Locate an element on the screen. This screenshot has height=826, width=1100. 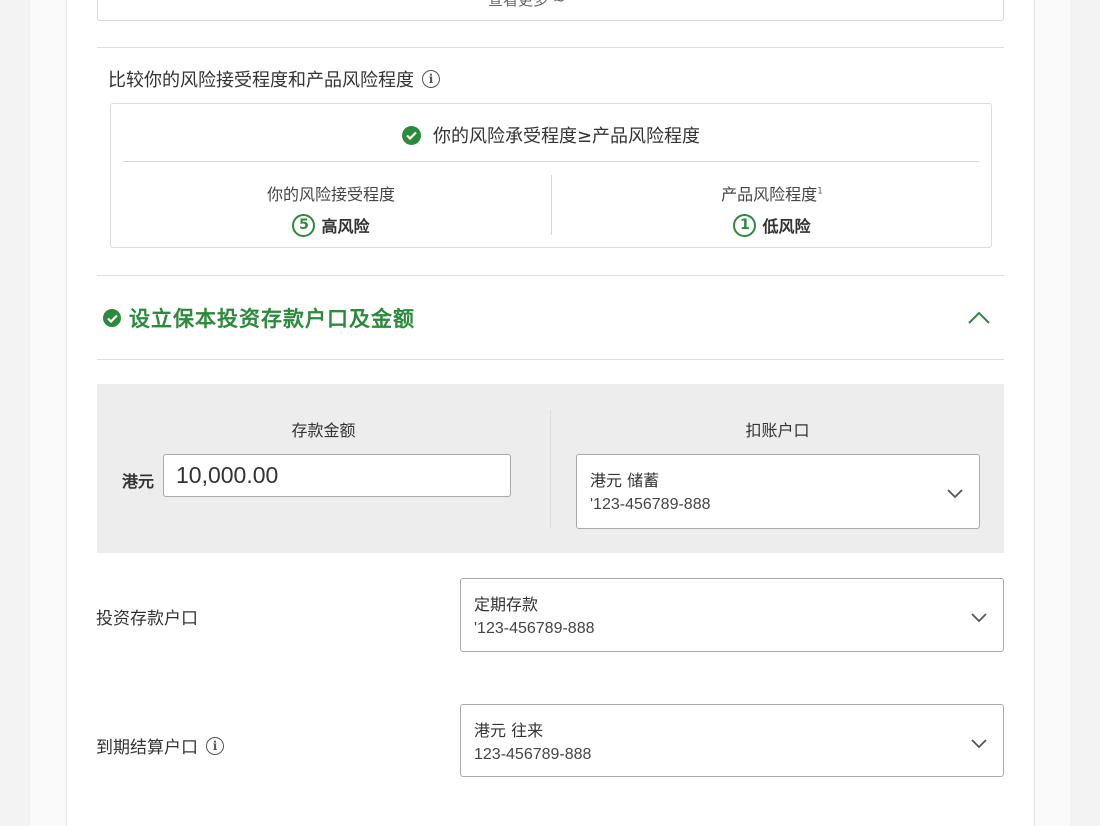
currency-label: 港元 is located at coordinates (138, 481).